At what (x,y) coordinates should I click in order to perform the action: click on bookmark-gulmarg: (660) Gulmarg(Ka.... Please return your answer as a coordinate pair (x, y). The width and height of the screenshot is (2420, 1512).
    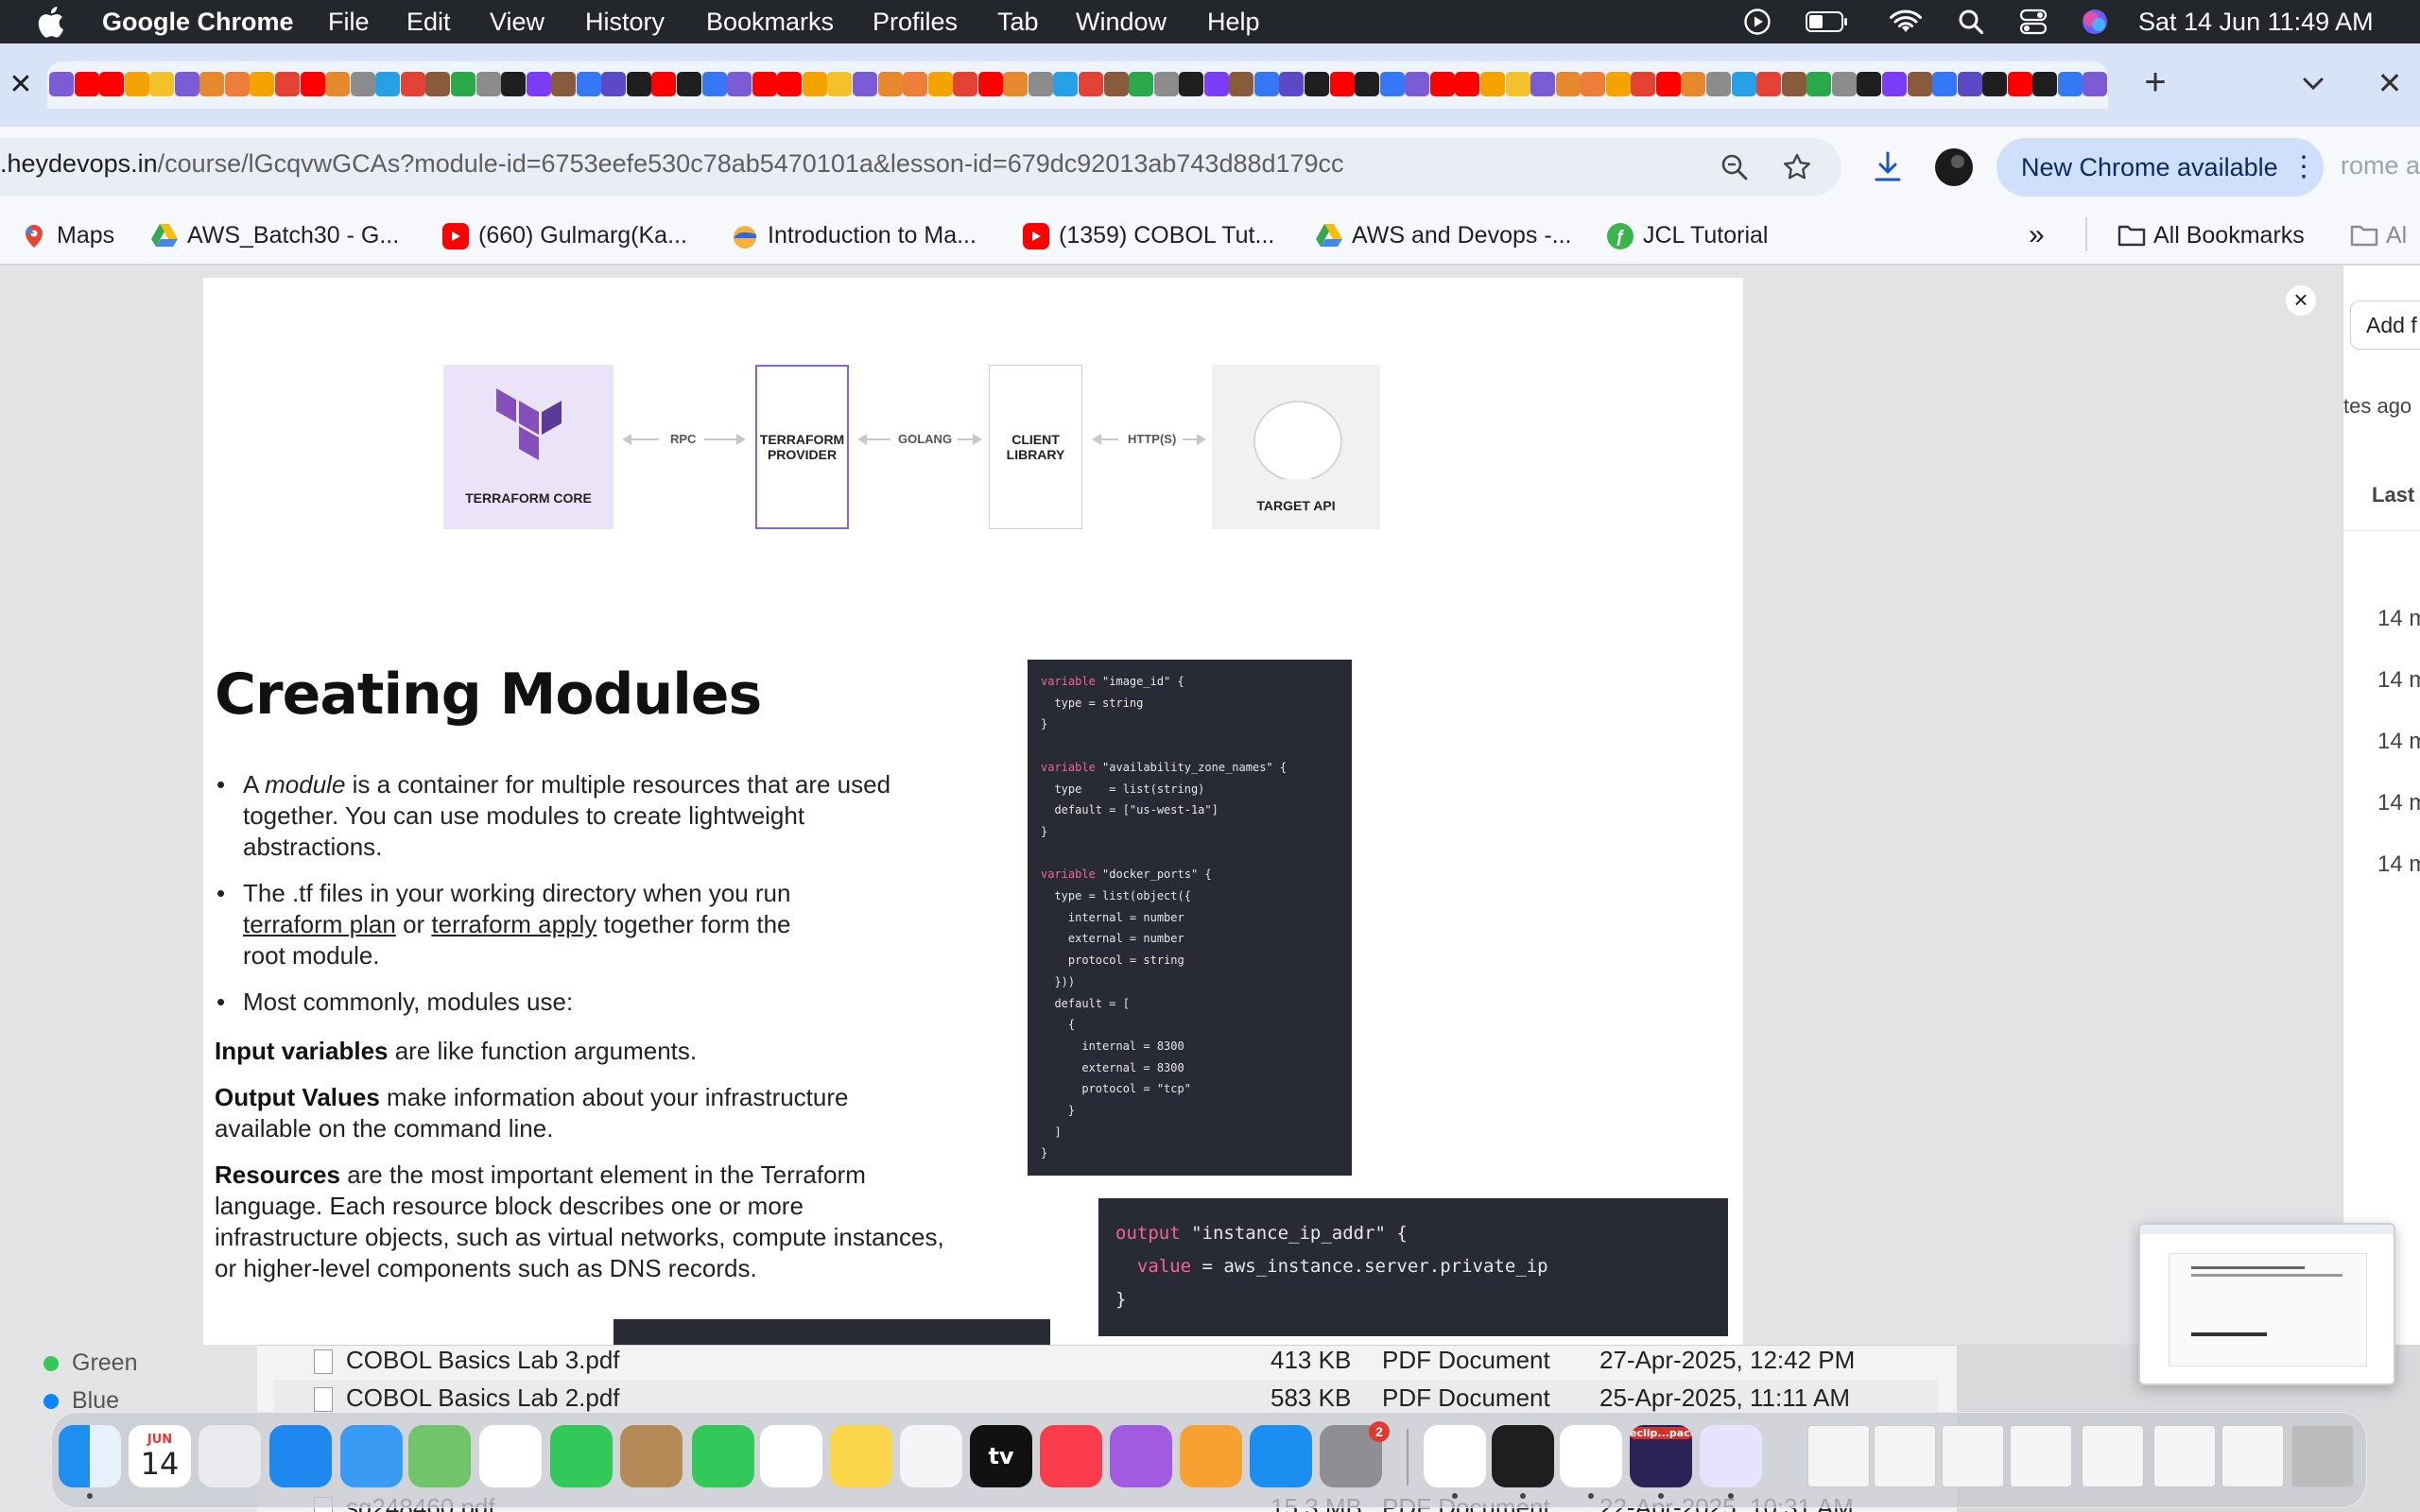
    Looking at the image, I should click on (564, 235).